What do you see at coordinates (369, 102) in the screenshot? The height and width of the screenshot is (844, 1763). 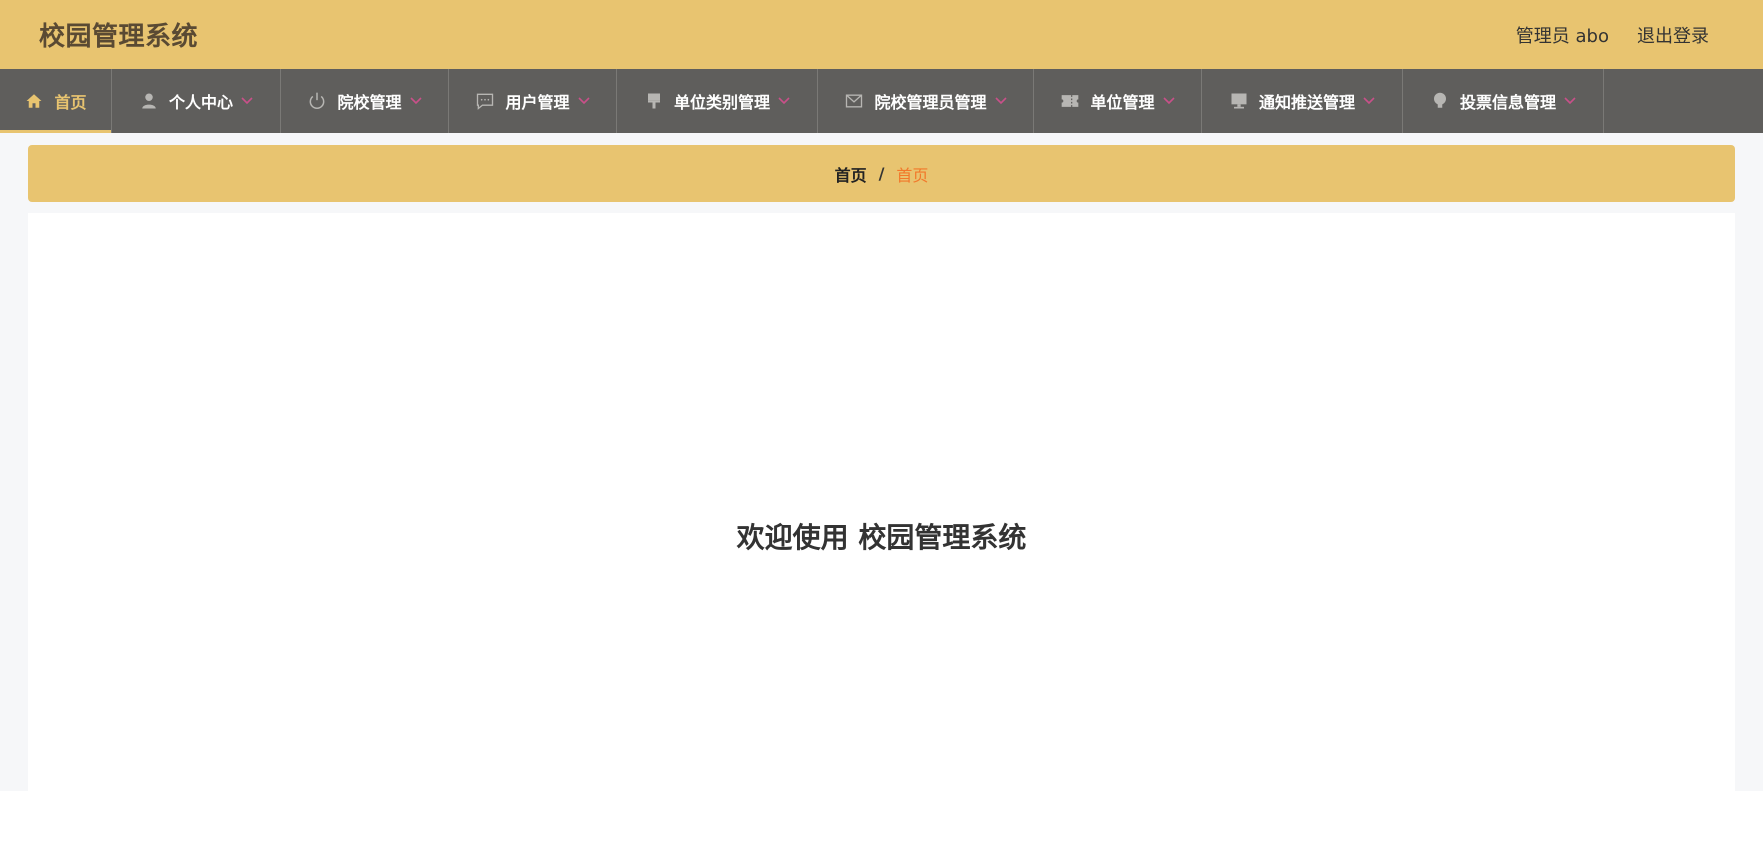 I see `nav-item-label: 院校管理` at bounding box center [369, 102].